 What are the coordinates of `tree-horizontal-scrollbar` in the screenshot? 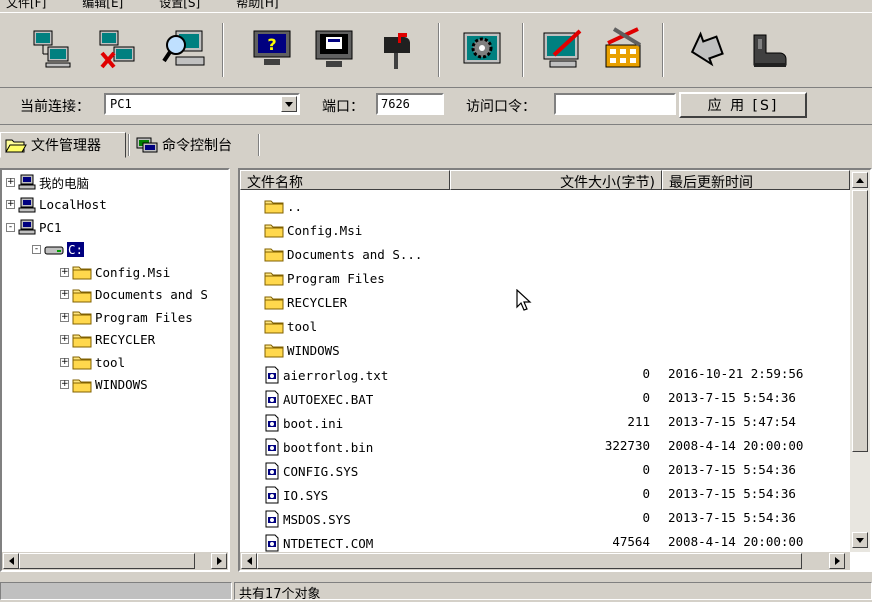 It's located at (115, 561).